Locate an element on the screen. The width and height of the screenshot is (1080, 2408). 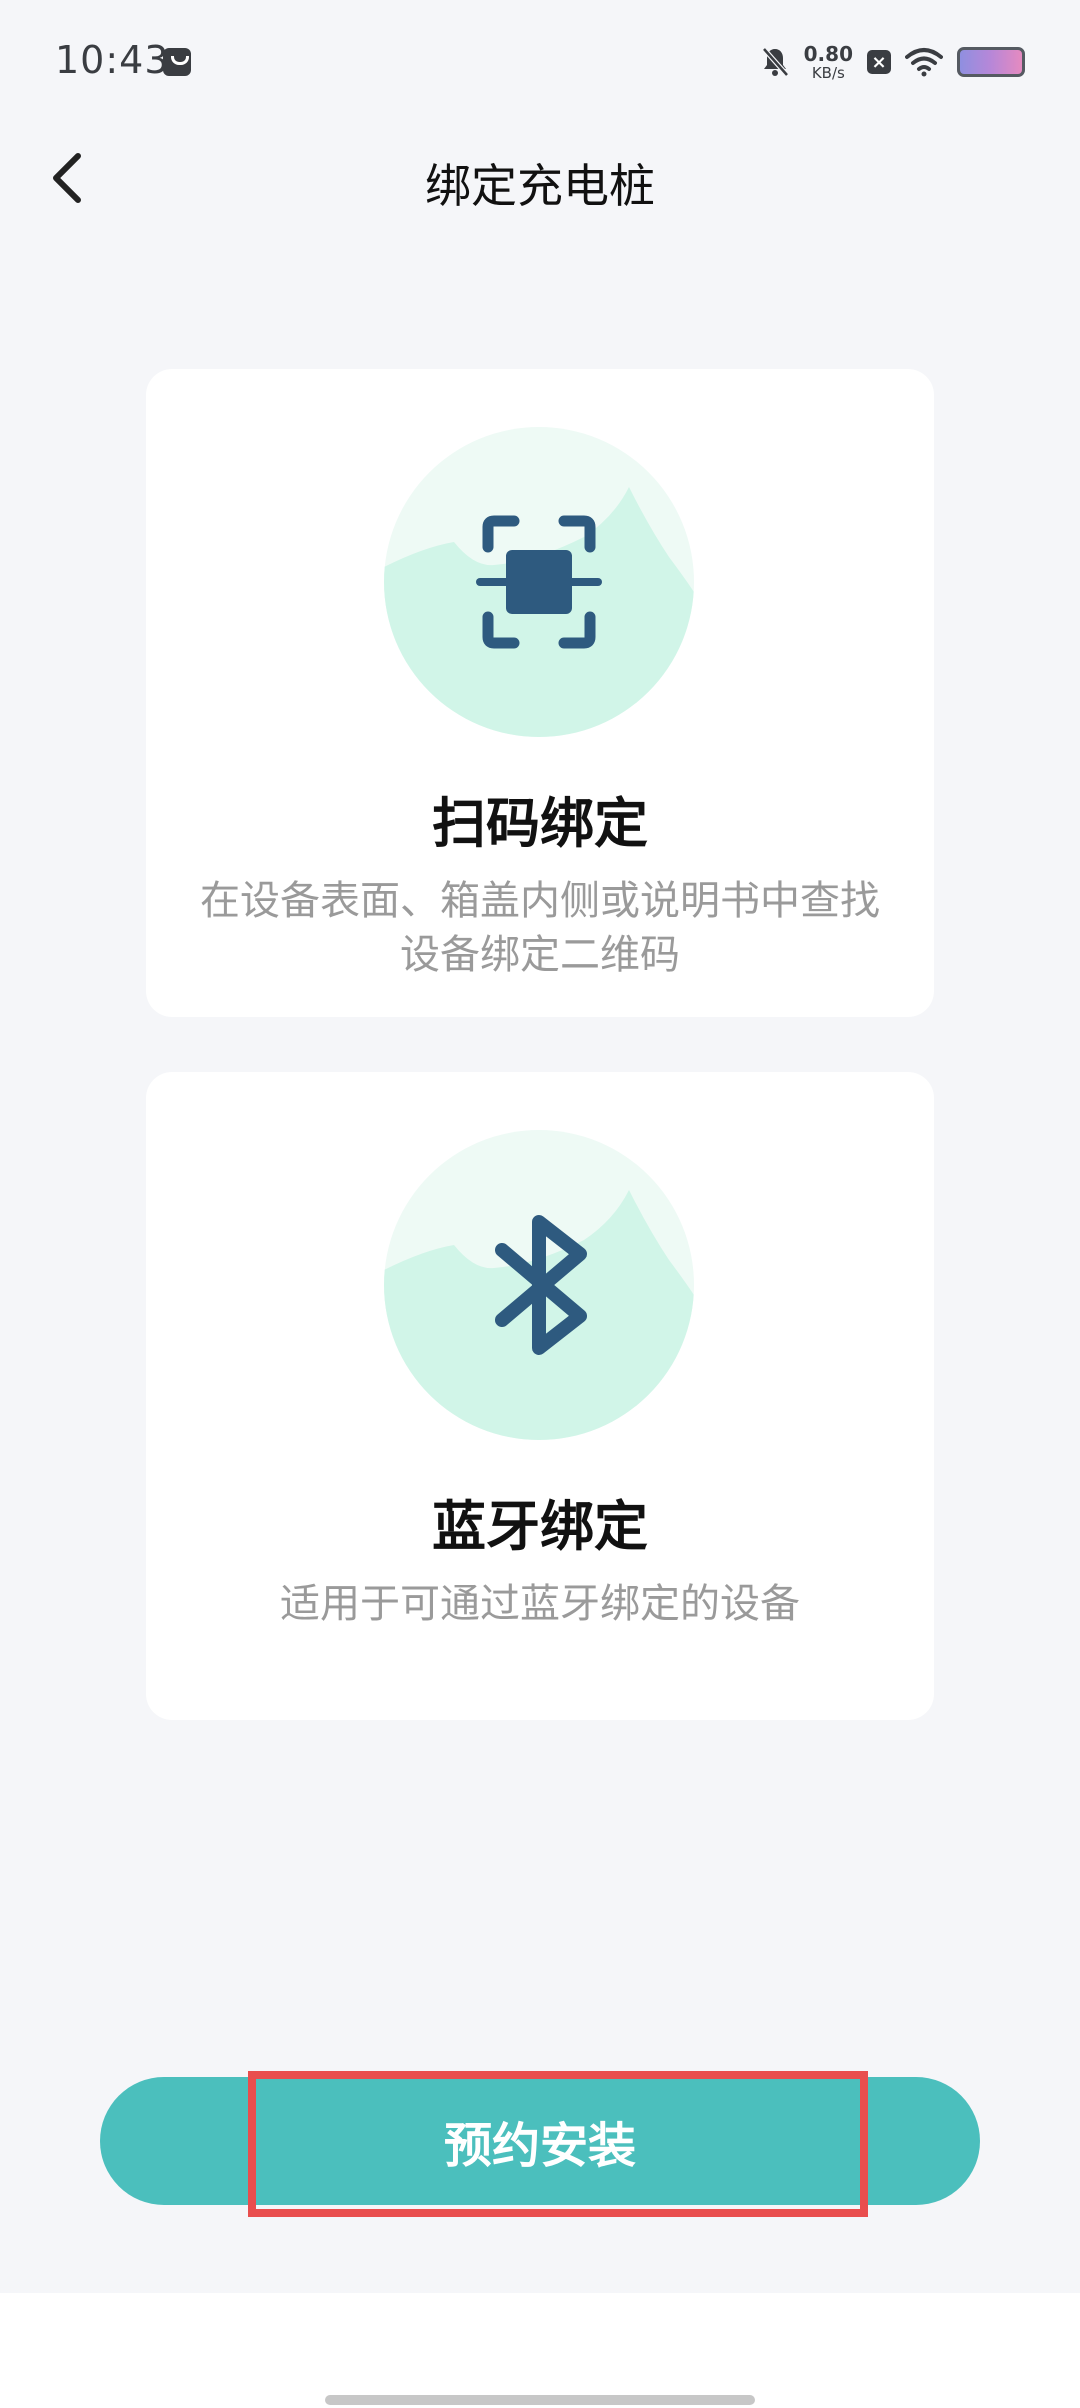
status-time: 10:43 is located at coordinates (112, 60).